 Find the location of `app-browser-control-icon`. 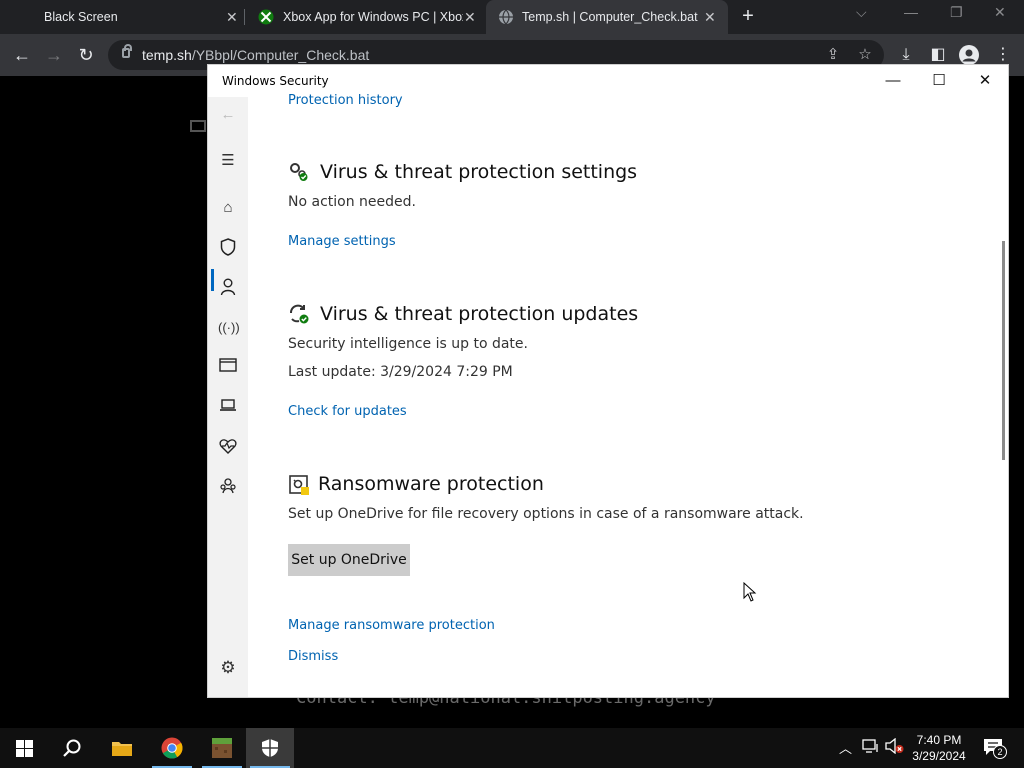

app-browser-control-icon is located at coordinates (228, 368).